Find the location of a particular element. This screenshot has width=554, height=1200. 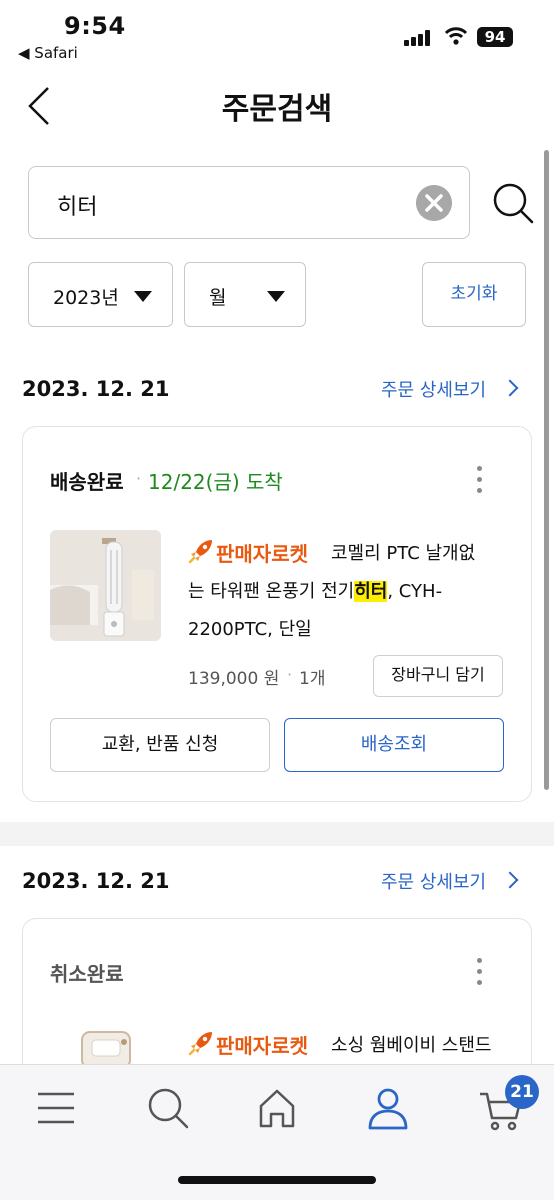

product-price: 139,000 원 is located at coordinates (234, 679).